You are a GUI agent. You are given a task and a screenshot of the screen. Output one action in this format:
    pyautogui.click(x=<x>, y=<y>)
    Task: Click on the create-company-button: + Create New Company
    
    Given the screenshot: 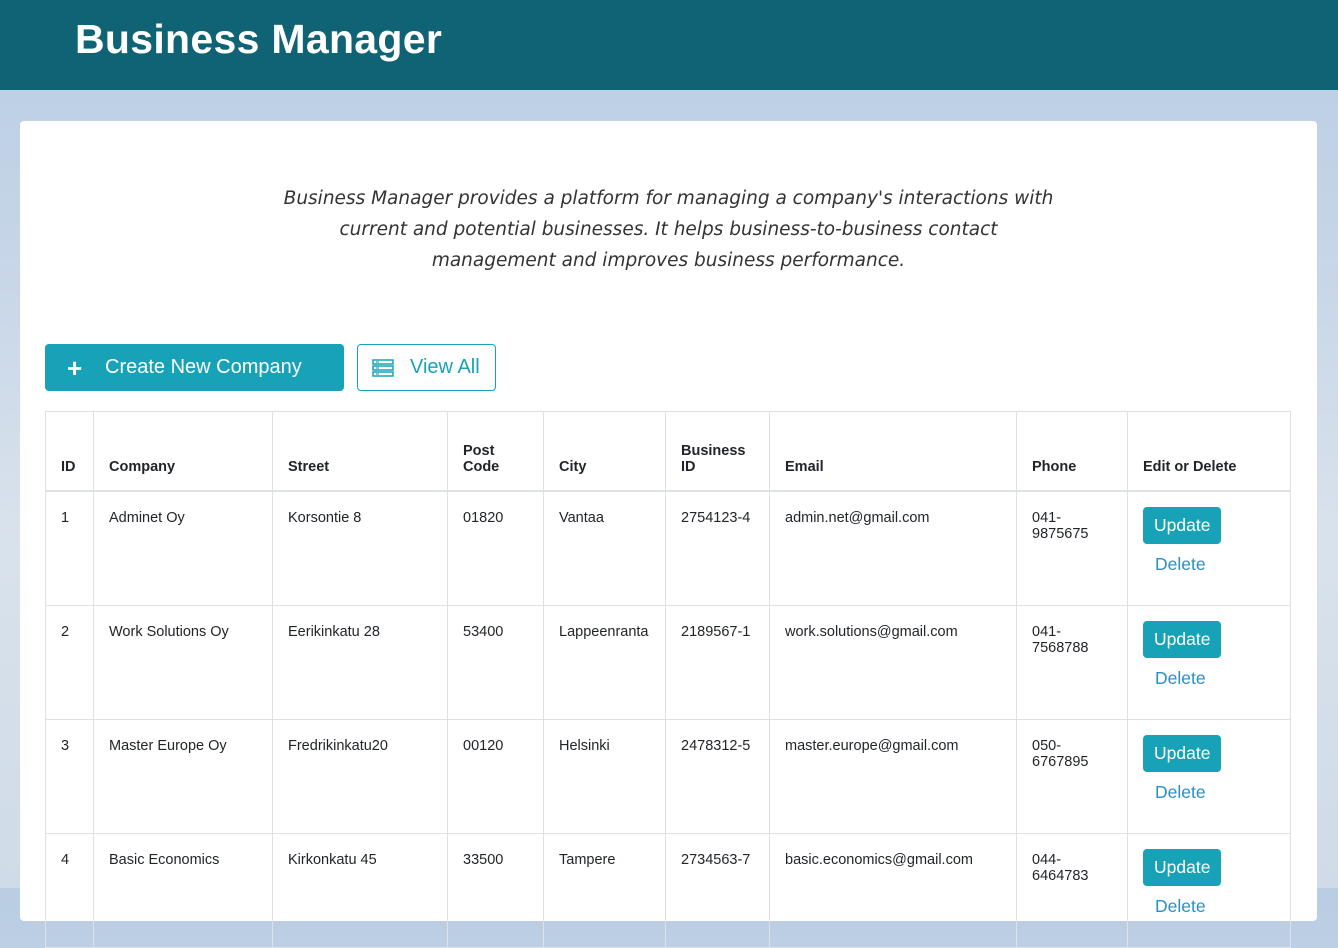 What is the action you would take?
    pyautogui.click(x=194, y=367)
    